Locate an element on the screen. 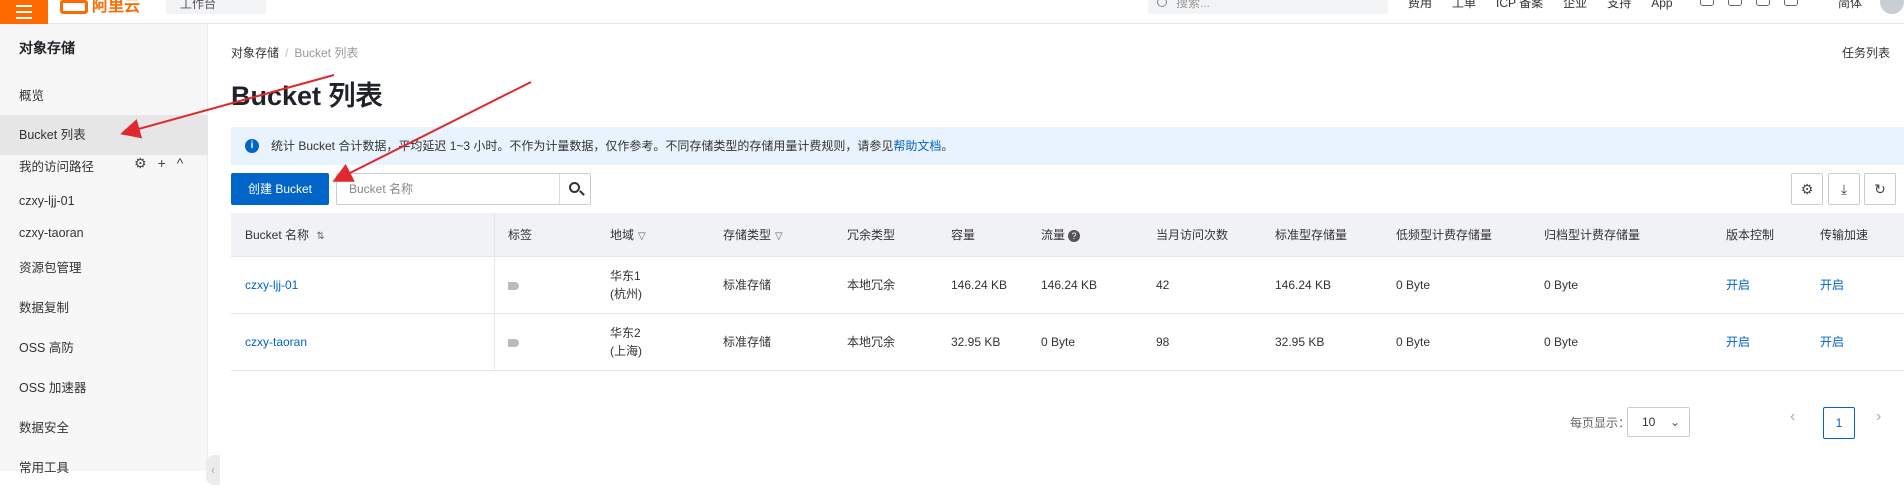 This screenshot has height=488, width=1904. chevron-down-icon: ⌄ is located at coordinates (1674, 422).